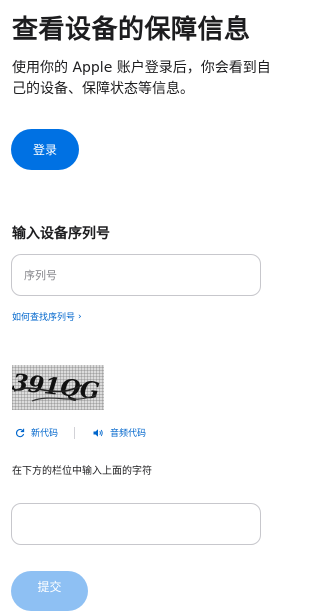 The width and height of the screenshot is (320, 611). I want to click on new-code-button: 新代码, so click(36, 432).